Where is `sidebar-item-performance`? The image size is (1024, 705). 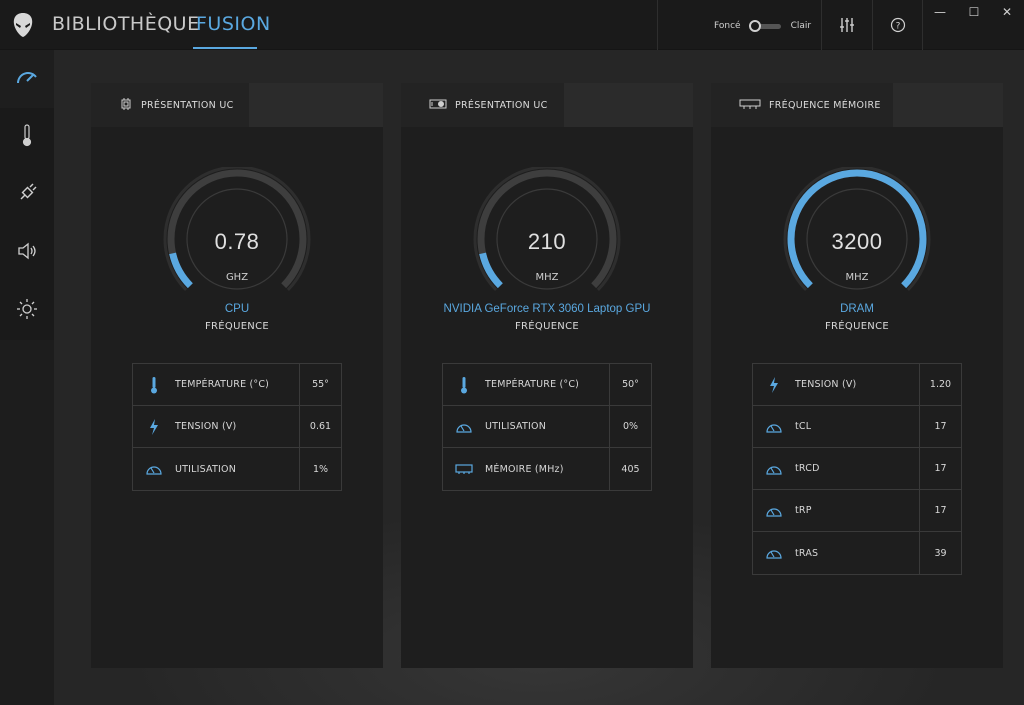
sidebar-item-performance is located at coordinates (27, 79).